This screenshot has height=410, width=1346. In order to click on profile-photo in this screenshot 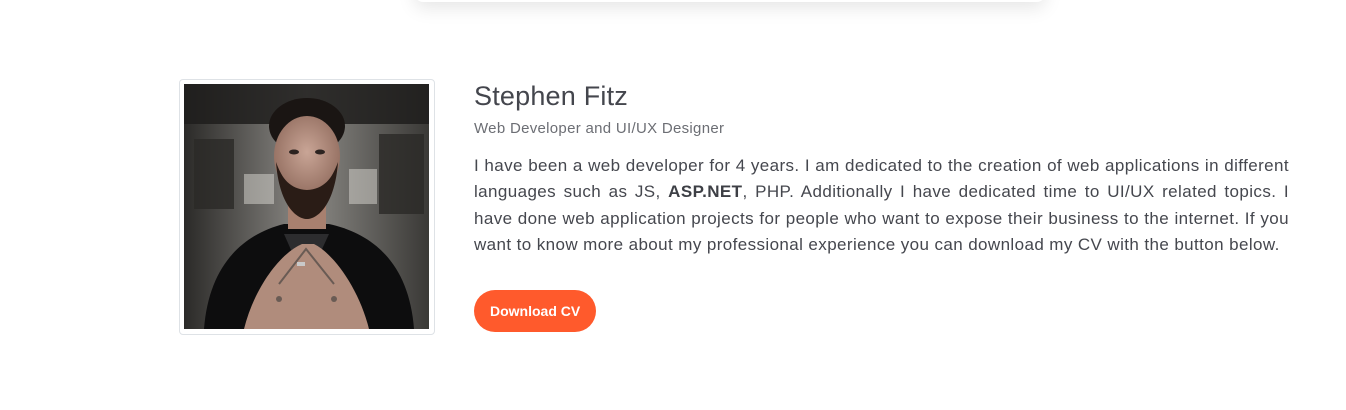, I will do `click(306, 206)`.